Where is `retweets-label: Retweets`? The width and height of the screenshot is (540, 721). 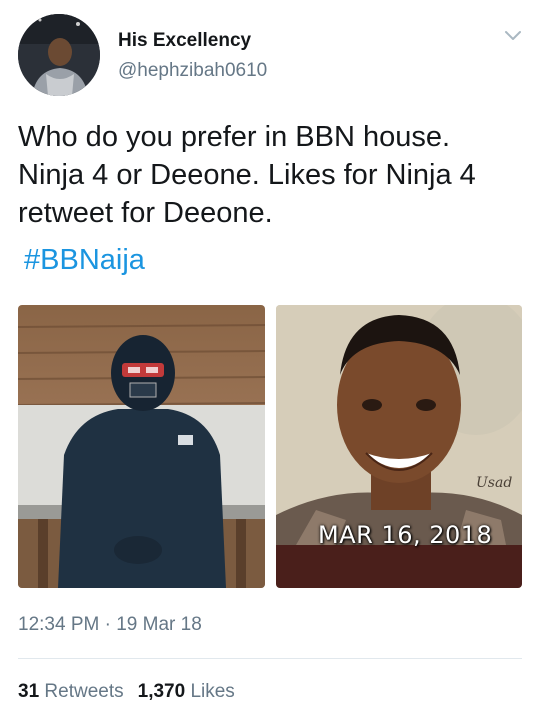 retweets-label: Retweets is located at coordinates (84, 691).